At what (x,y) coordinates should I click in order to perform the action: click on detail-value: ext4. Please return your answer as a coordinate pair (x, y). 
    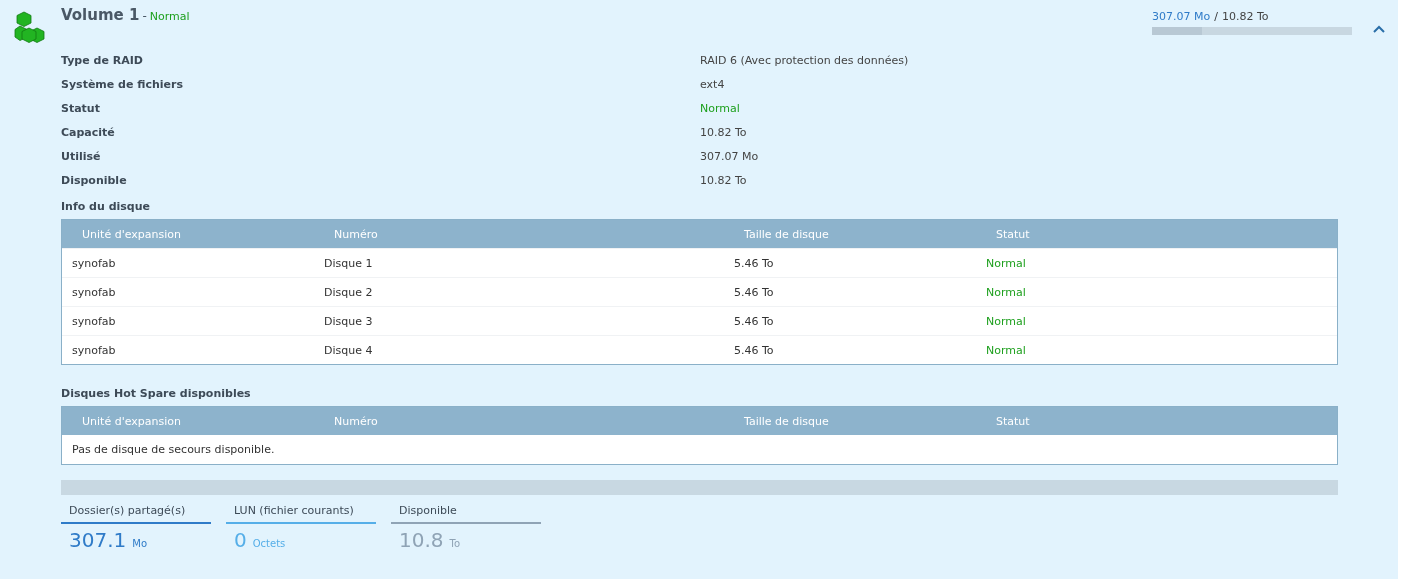
    Looking at the image, I should click on (713, 85).